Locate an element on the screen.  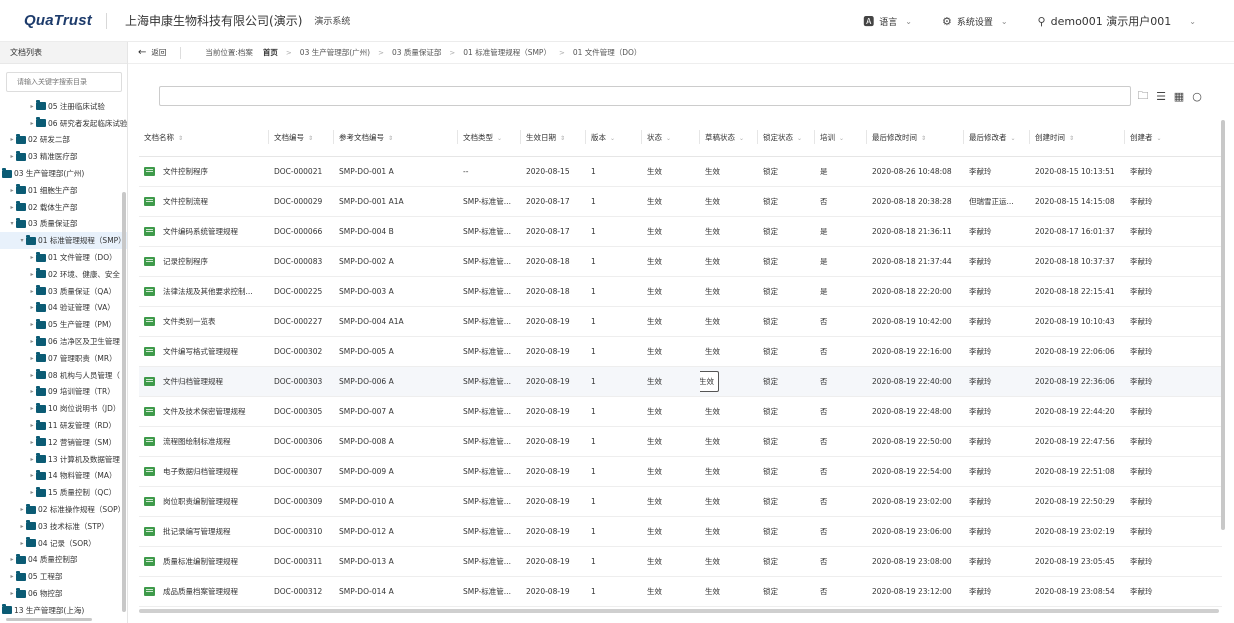
tree-search-input is located at coordinates (64, 82).